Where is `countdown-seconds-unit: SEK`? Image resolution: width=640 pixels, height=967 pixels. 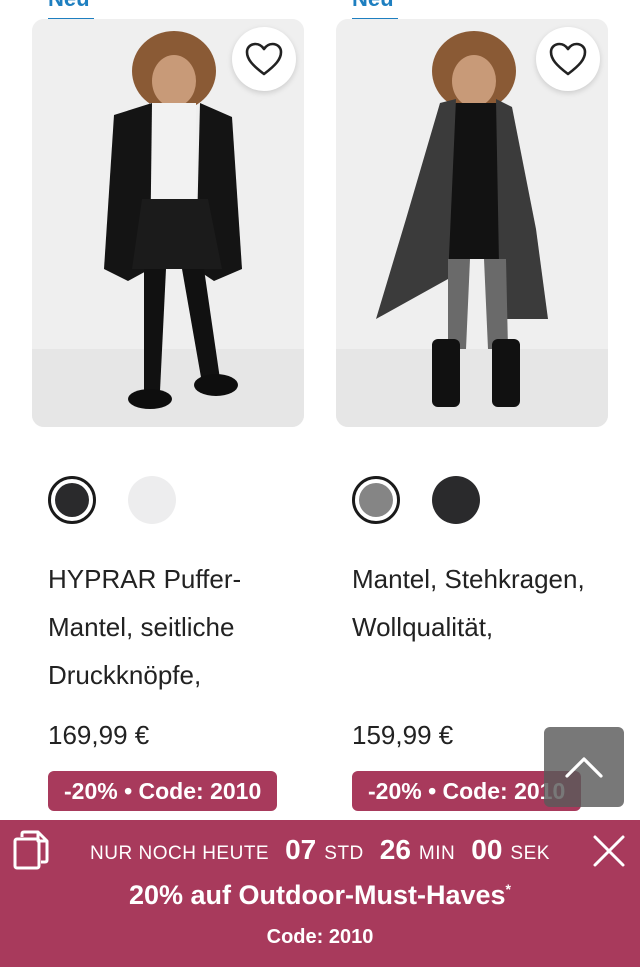
countdown-seconds-unit: SEK is located at coordinates (530, 853).